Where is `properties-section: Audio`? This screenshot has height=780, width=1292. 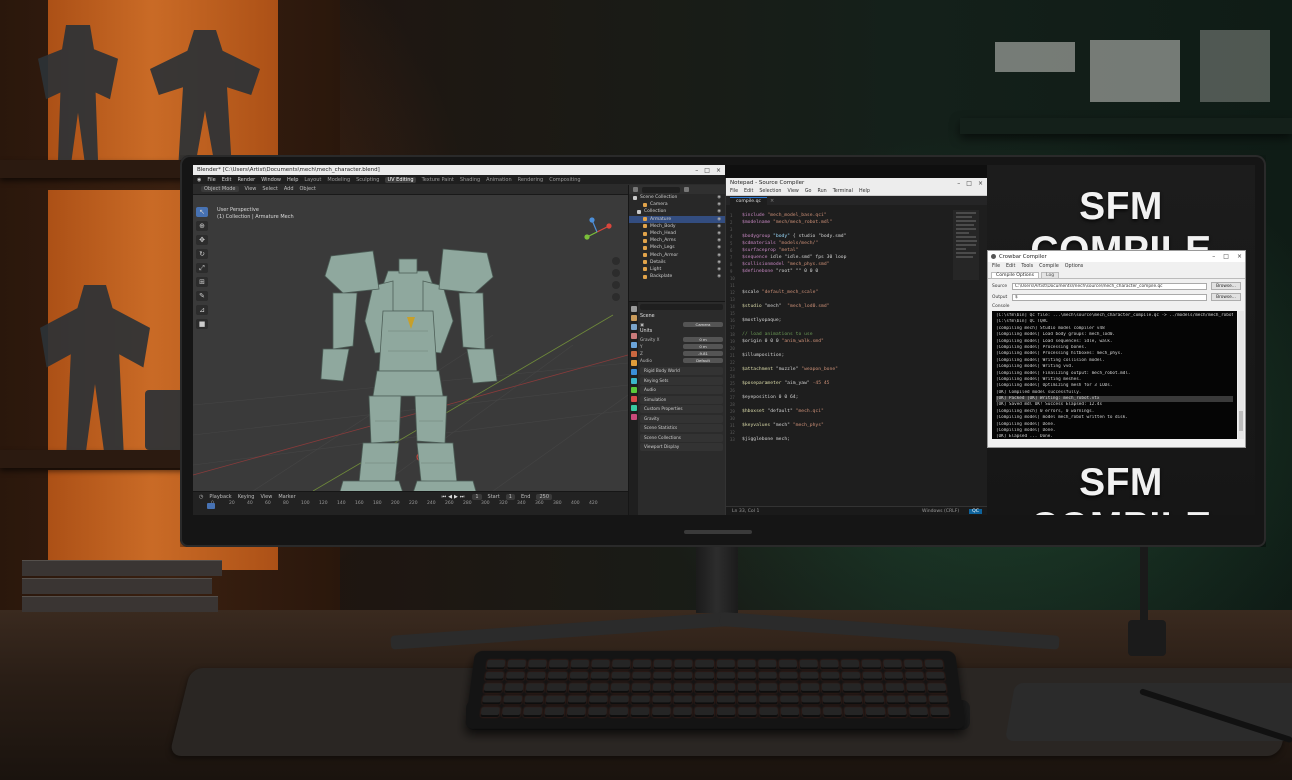
properties-section: Audio is located at coordinates (681, 390).